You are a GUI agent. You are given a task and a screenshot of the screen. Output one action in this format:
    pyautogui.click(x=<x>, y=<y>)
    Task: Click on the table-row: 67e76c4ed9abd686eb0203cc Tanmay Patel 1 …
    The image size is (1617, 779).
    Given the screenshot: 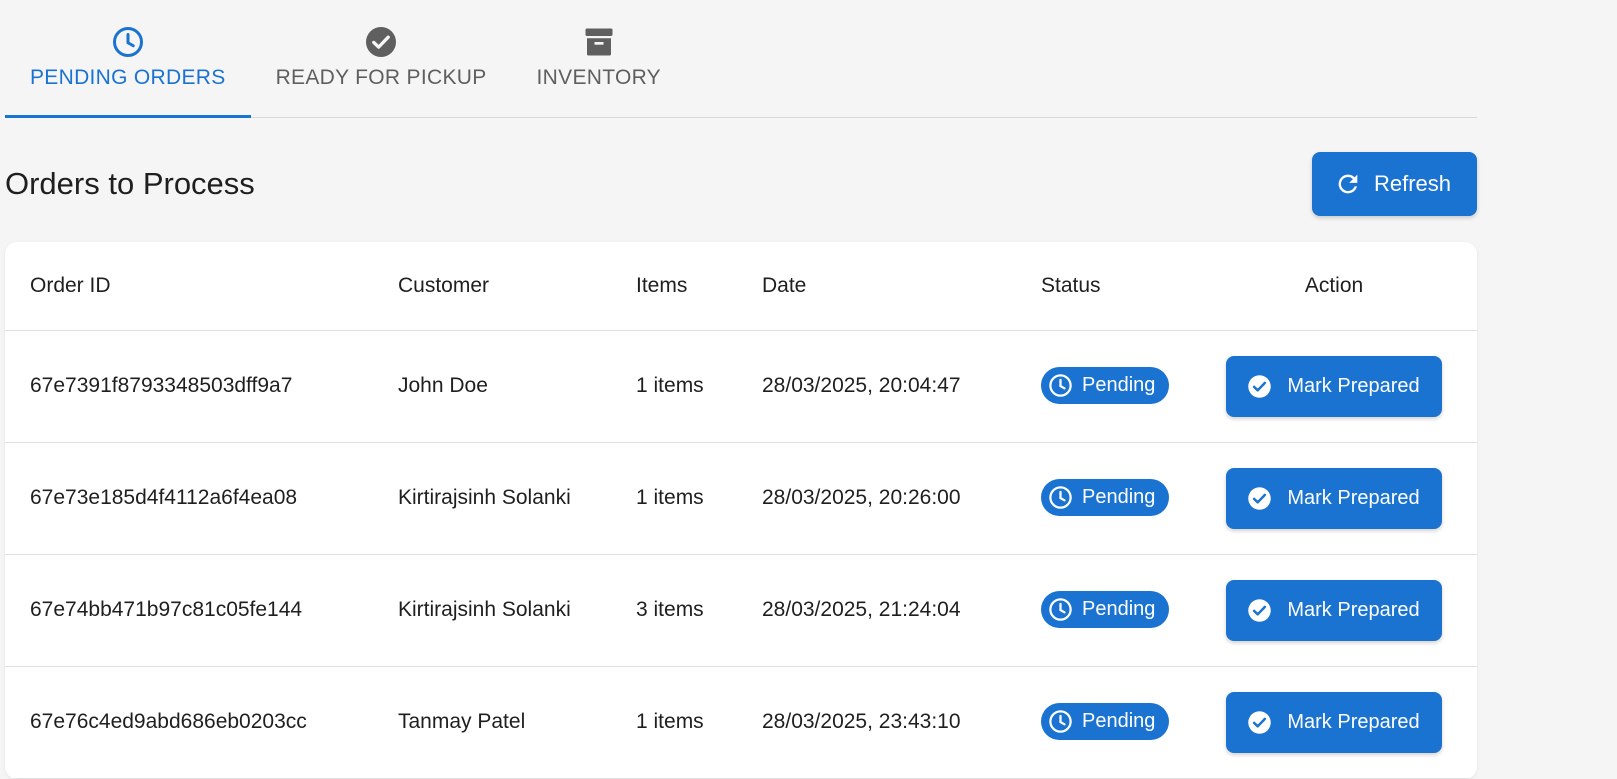 What is the action you would take?
    pyautogui.click(x=741, y=722)
    